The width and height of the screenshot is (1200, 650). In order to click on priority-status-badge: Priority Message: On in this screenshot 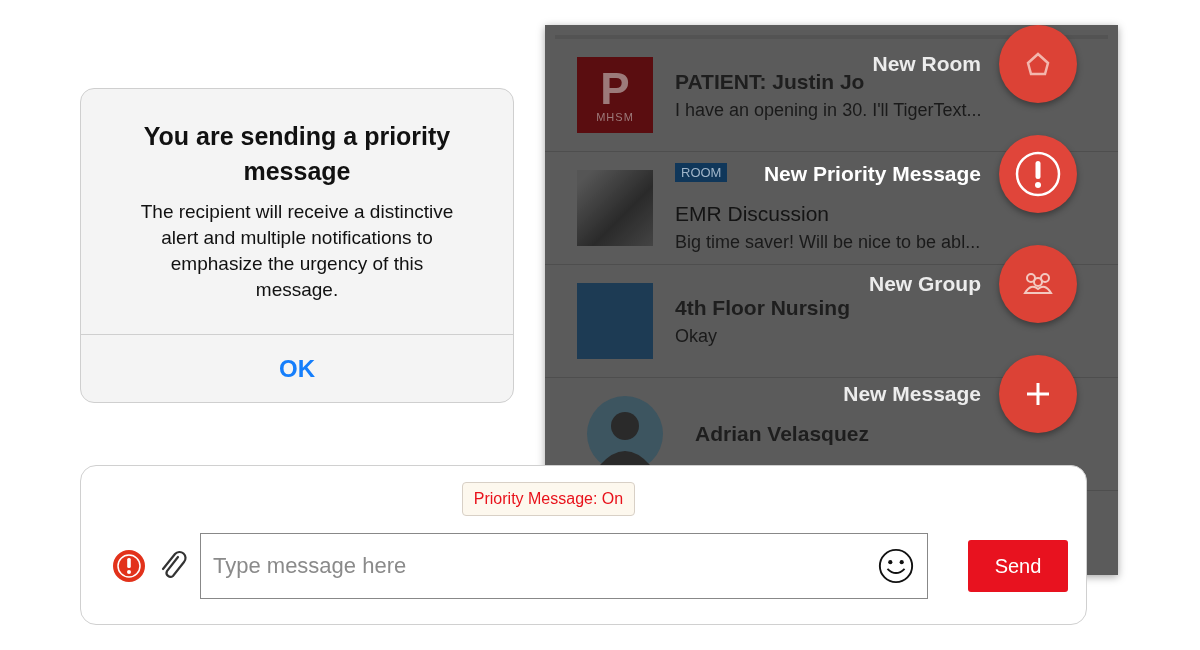, I will do `click(548, 499)`.